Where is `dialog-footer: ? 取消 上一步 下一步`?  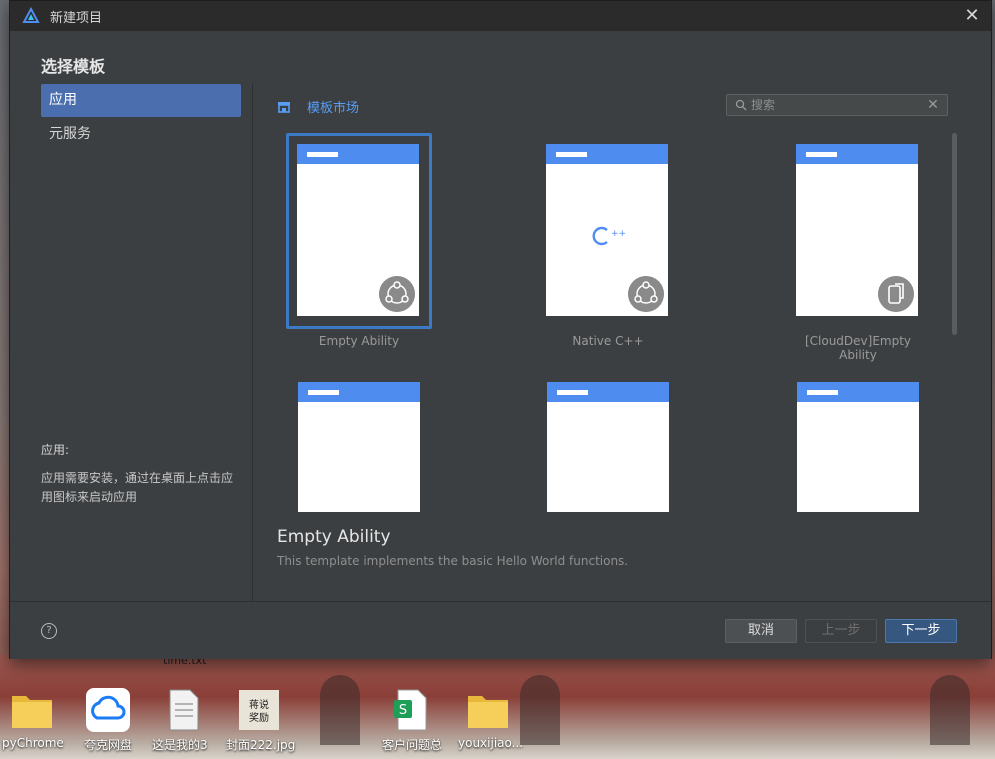 dialog-footer: ? 取消 上一步 下一步 is located at coordinates (500, 630).